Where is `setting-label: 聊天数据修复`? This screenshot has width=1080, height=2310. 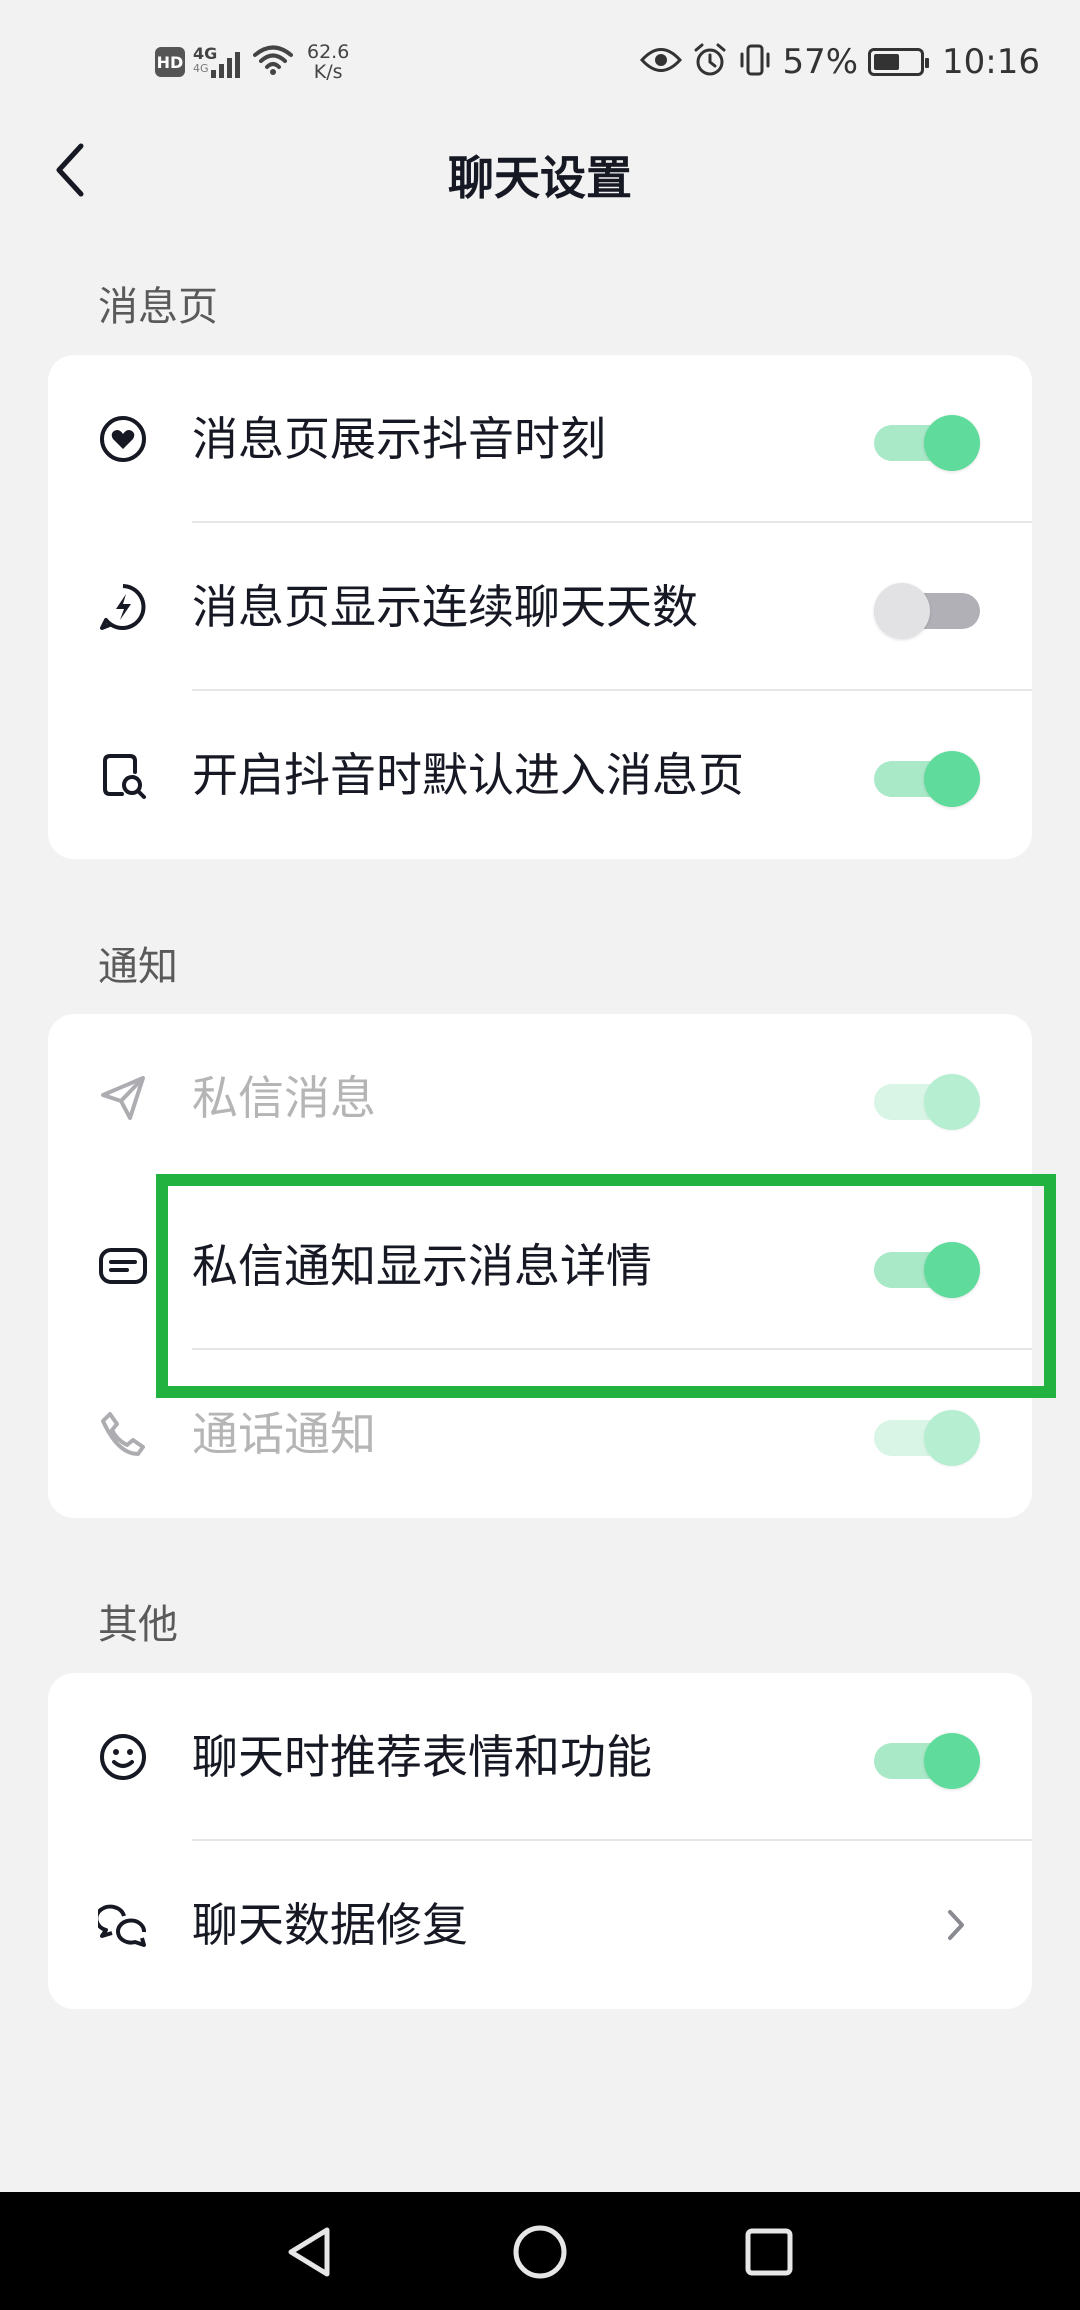 setting-label: 聊天数据修复 is located at coordinates (330, 1925).